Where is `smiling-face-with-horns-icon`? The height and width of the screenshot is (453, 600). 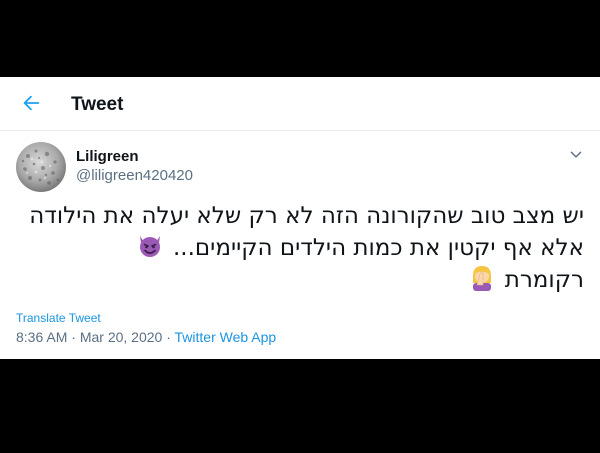 smiling-face-with-horns-icon is located at coordinates (149, 246).